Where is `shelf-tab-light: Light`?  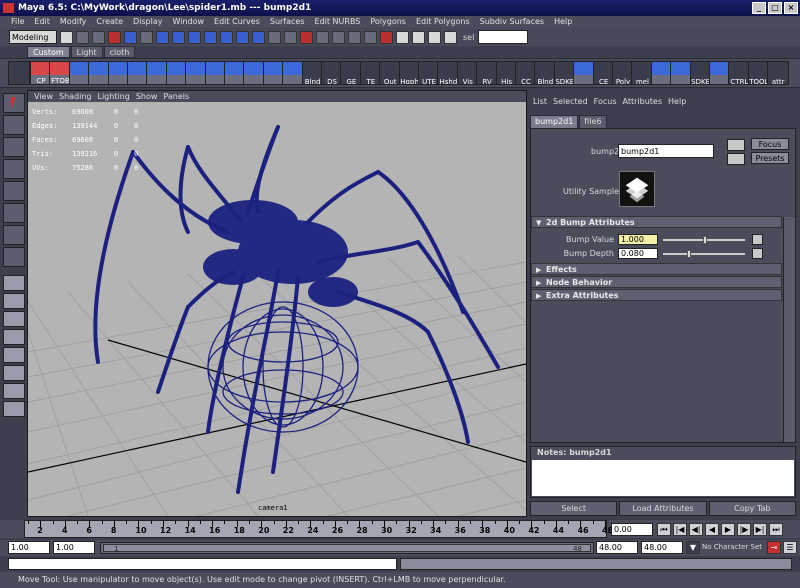
shelf-tab-light: Light is located at coordinates (86, 52).